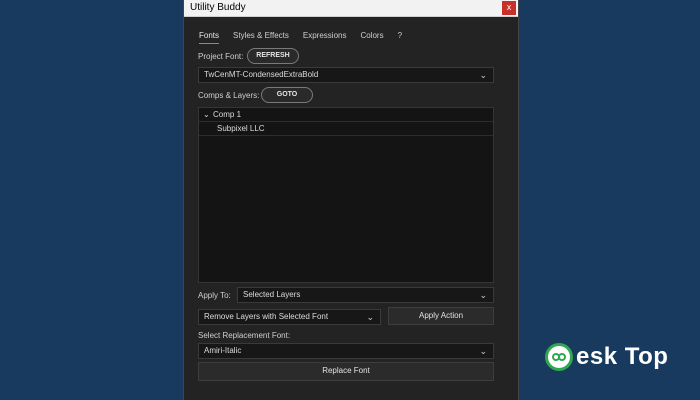 The image size is (700, 400). What do you see at coordinates (441, 316) in the screenshot?
I see `apply-action-button: Apply Action` at bounding box center [441, 316].